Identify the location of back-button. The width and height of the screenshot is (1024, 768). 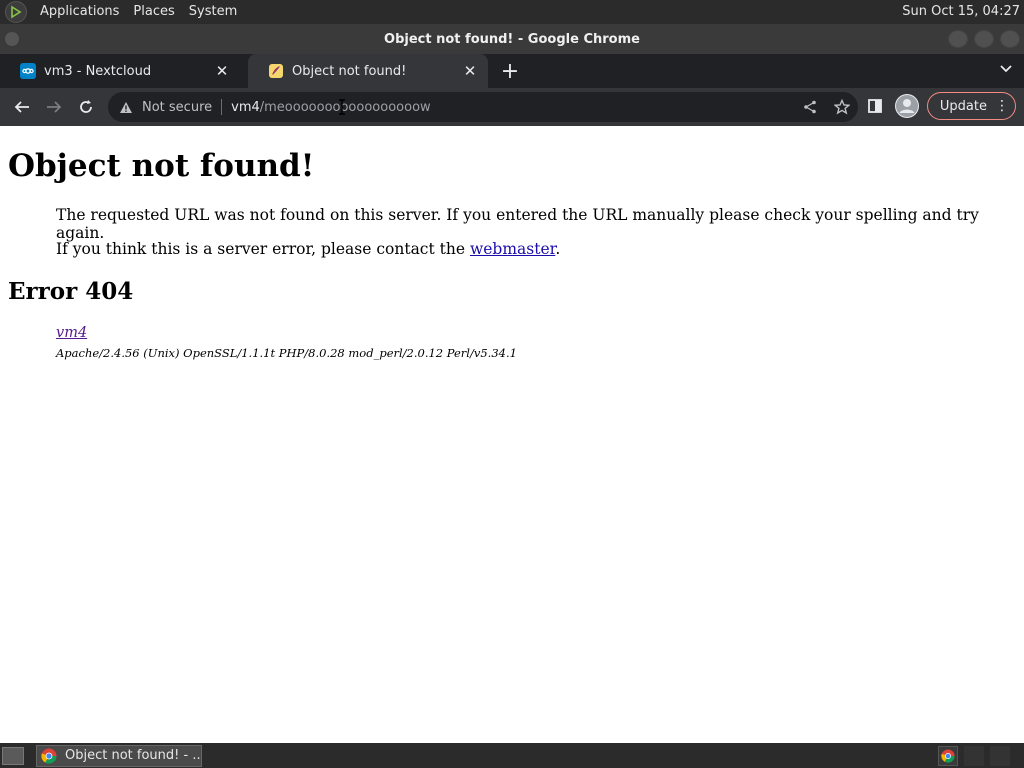
(22, 107).